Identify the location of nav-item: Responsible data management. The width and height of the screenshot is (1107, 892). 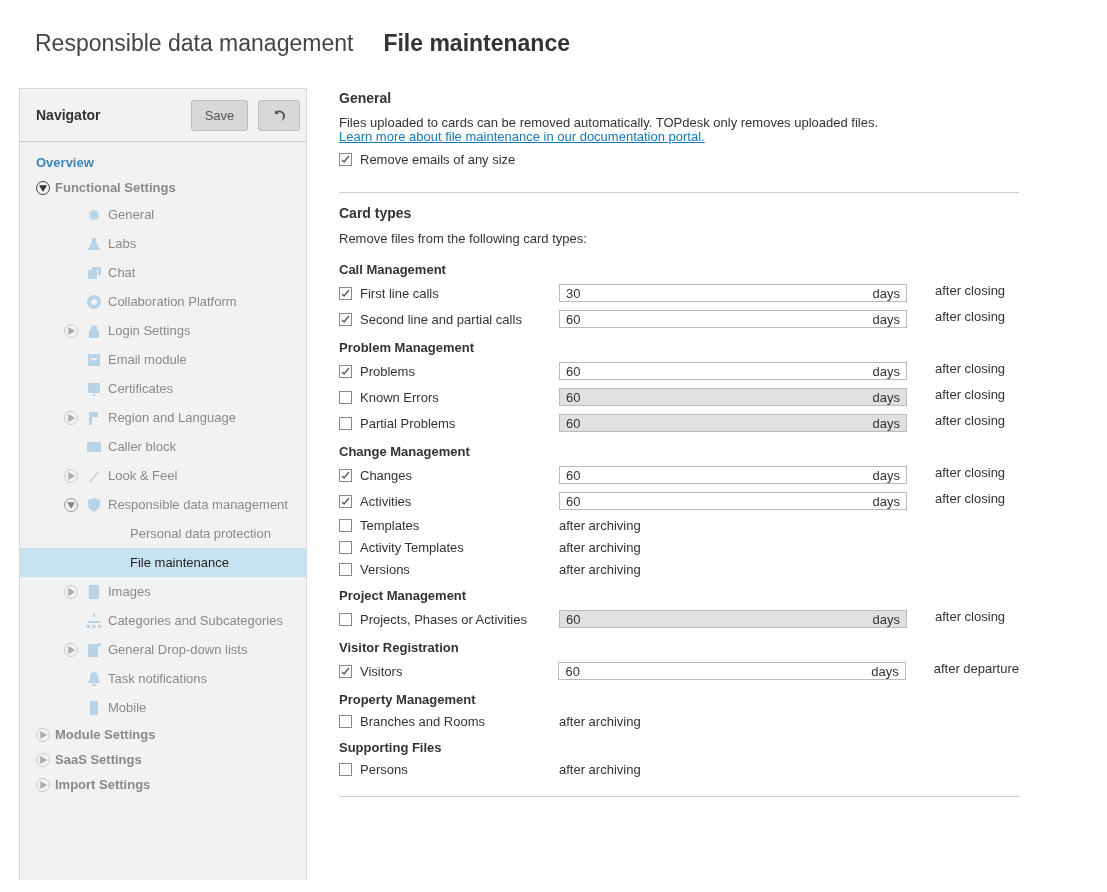
(198, 504).